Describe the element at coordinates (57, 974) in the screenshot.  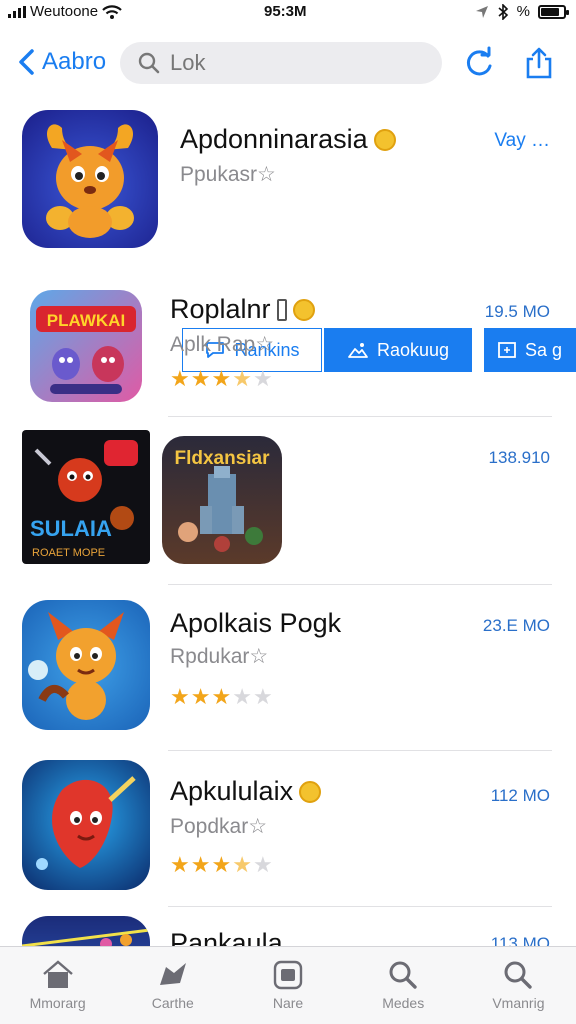
I see `home-icon` at that location.